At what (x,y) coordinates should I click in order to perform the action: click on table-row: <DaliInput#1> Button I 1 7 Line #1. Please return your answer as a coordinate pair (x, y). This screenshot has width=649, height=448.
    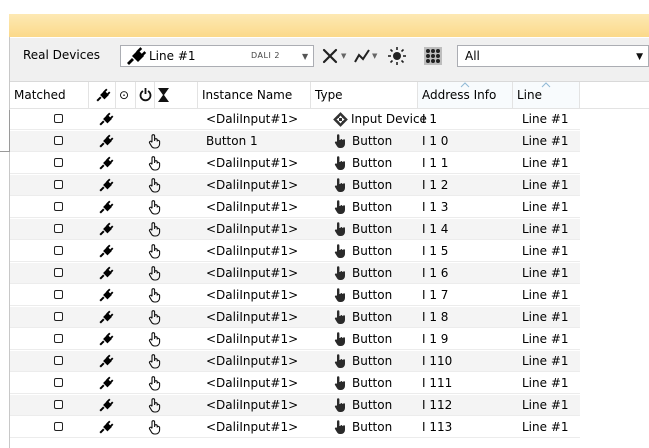
    Looking at the image, I should click on (295, 295).